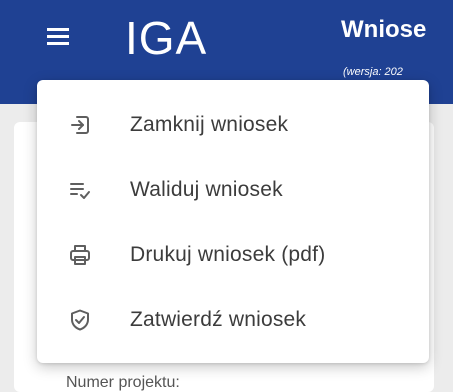  I want to click on exit-to-app-icon, so click(80, 125).